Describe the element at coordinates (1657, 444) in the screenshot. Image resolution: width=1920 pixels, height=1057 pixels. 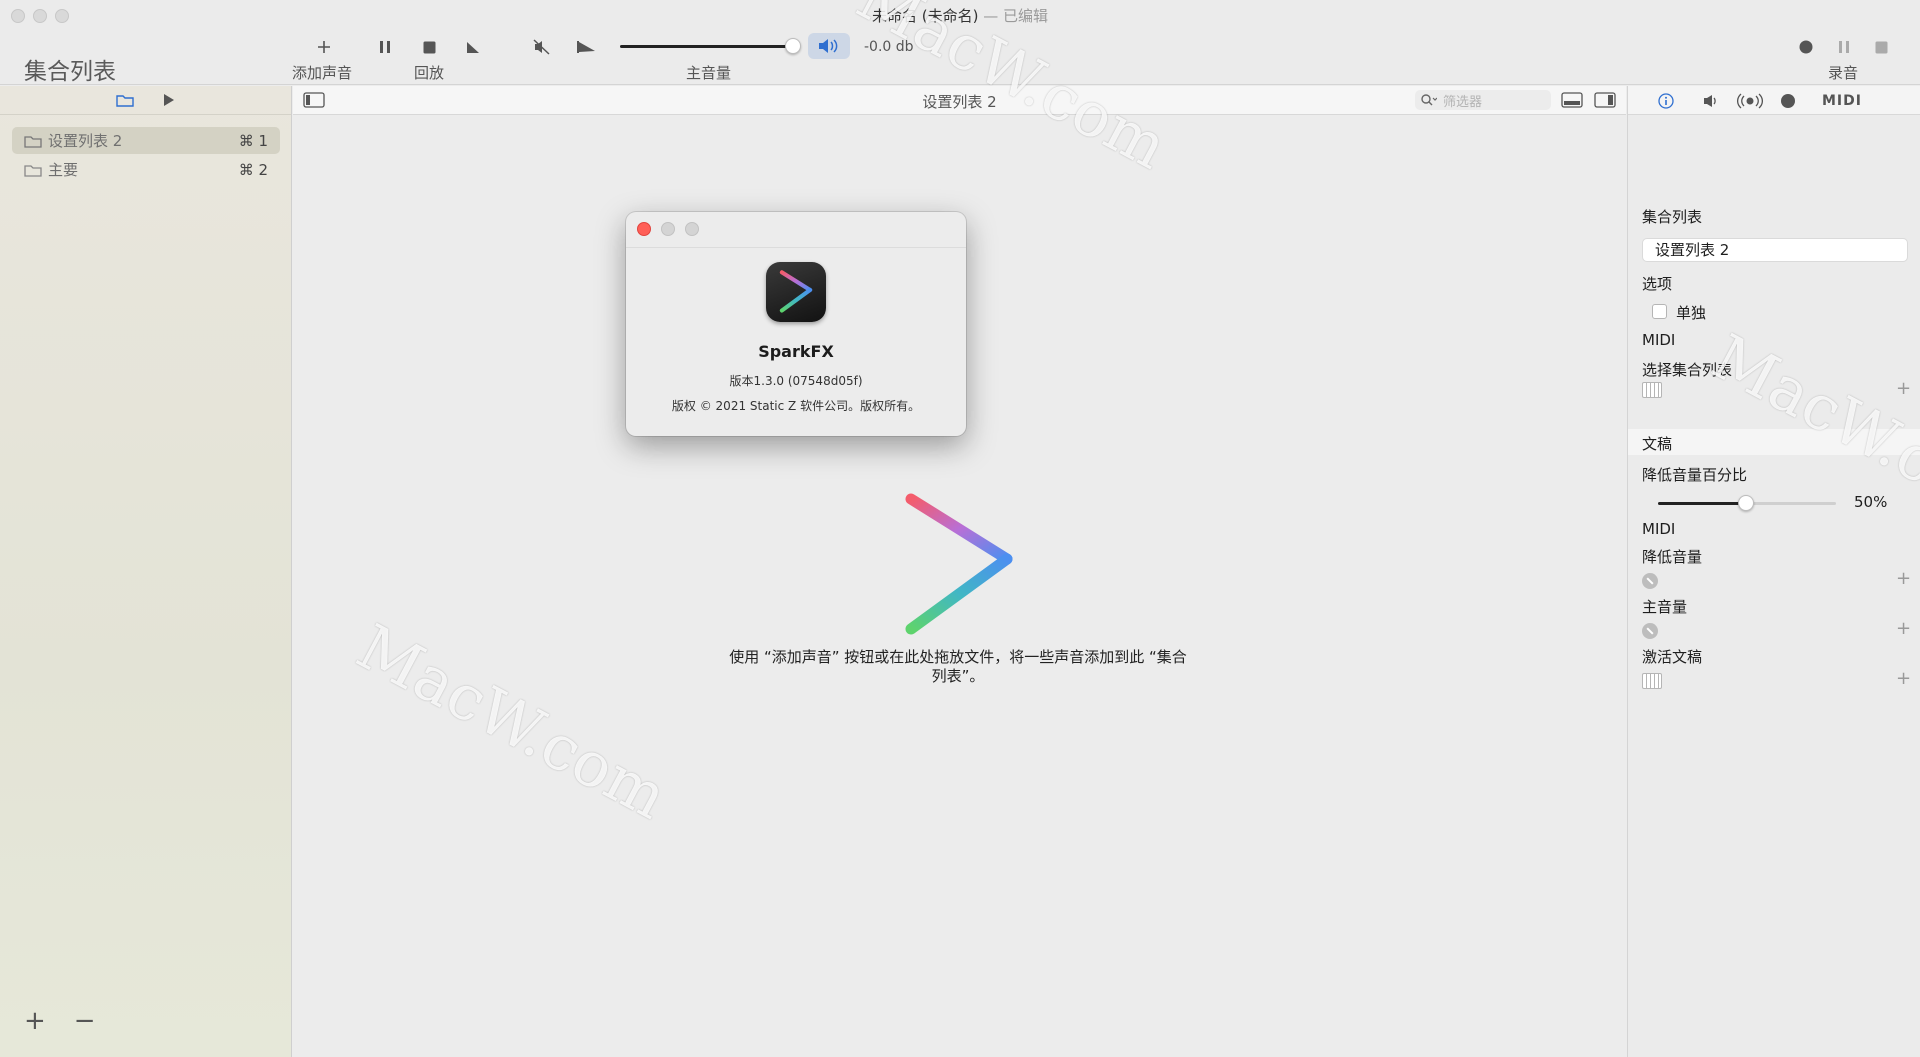
I see `document-heading: 文稿` at that location.